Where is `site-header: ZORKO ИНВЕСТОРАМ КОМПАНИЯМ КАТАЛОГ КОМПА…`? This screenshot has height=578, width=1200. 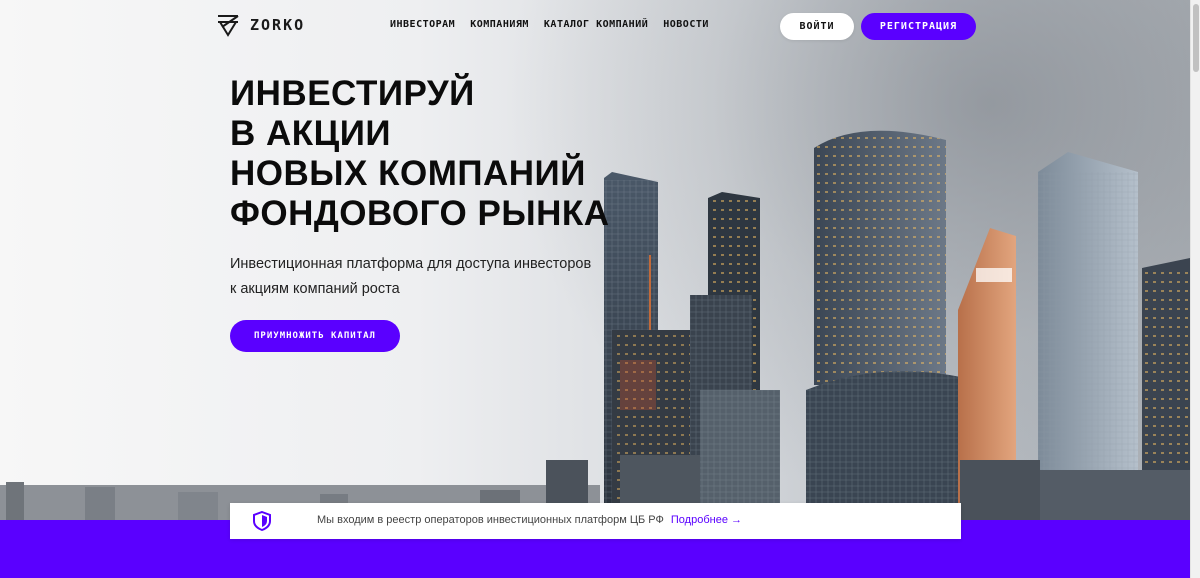
site-header: ZORKO ИНВЕСТОРАМ КОМПАНИЯМ КАТАЛОГ КОМПА… is located at coordinates (595, 26).